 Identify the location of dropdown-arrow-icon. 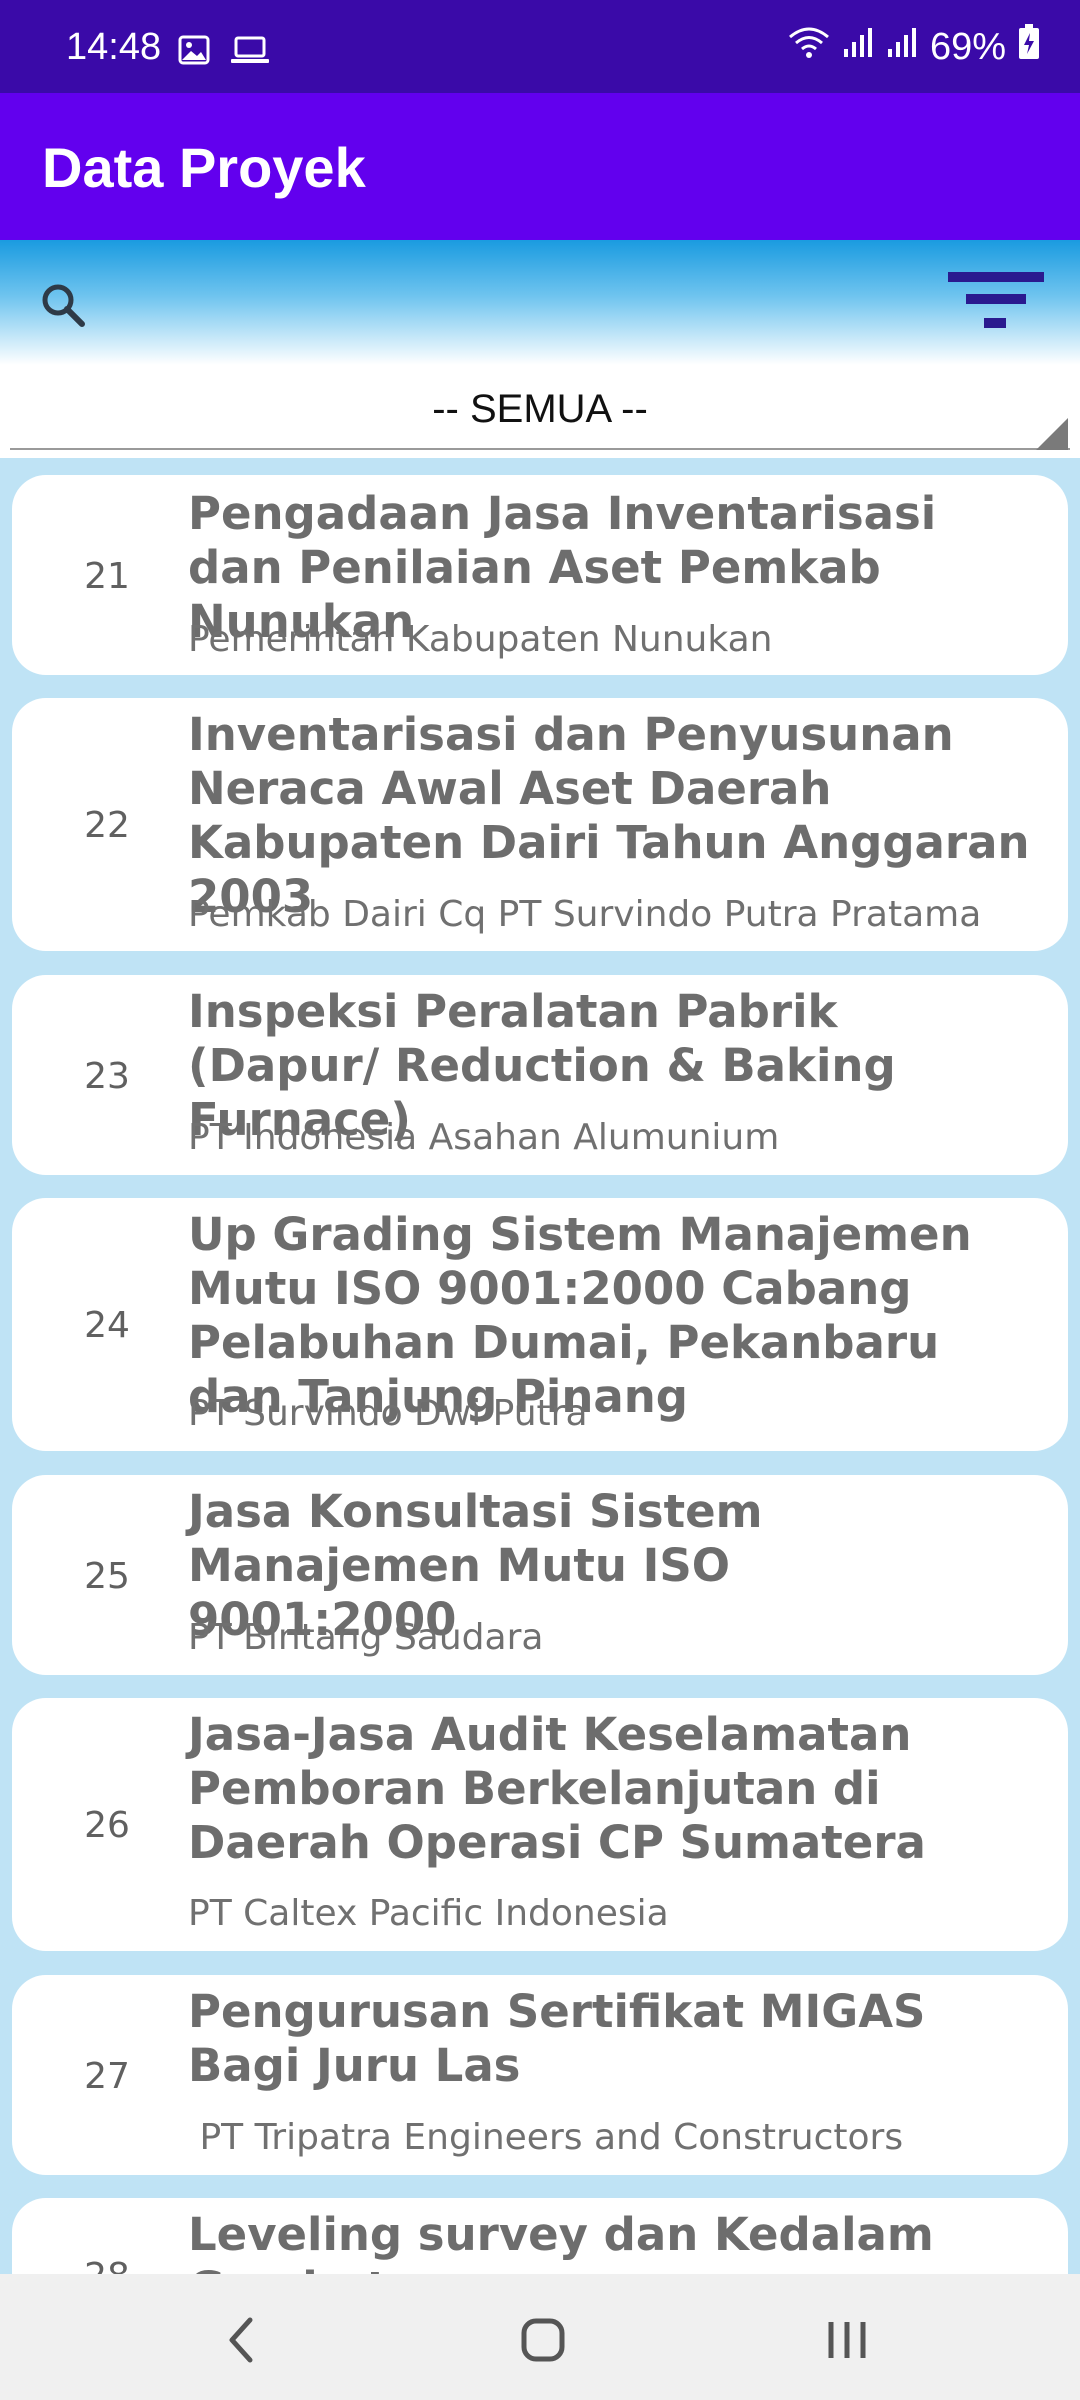
(1052, 434).